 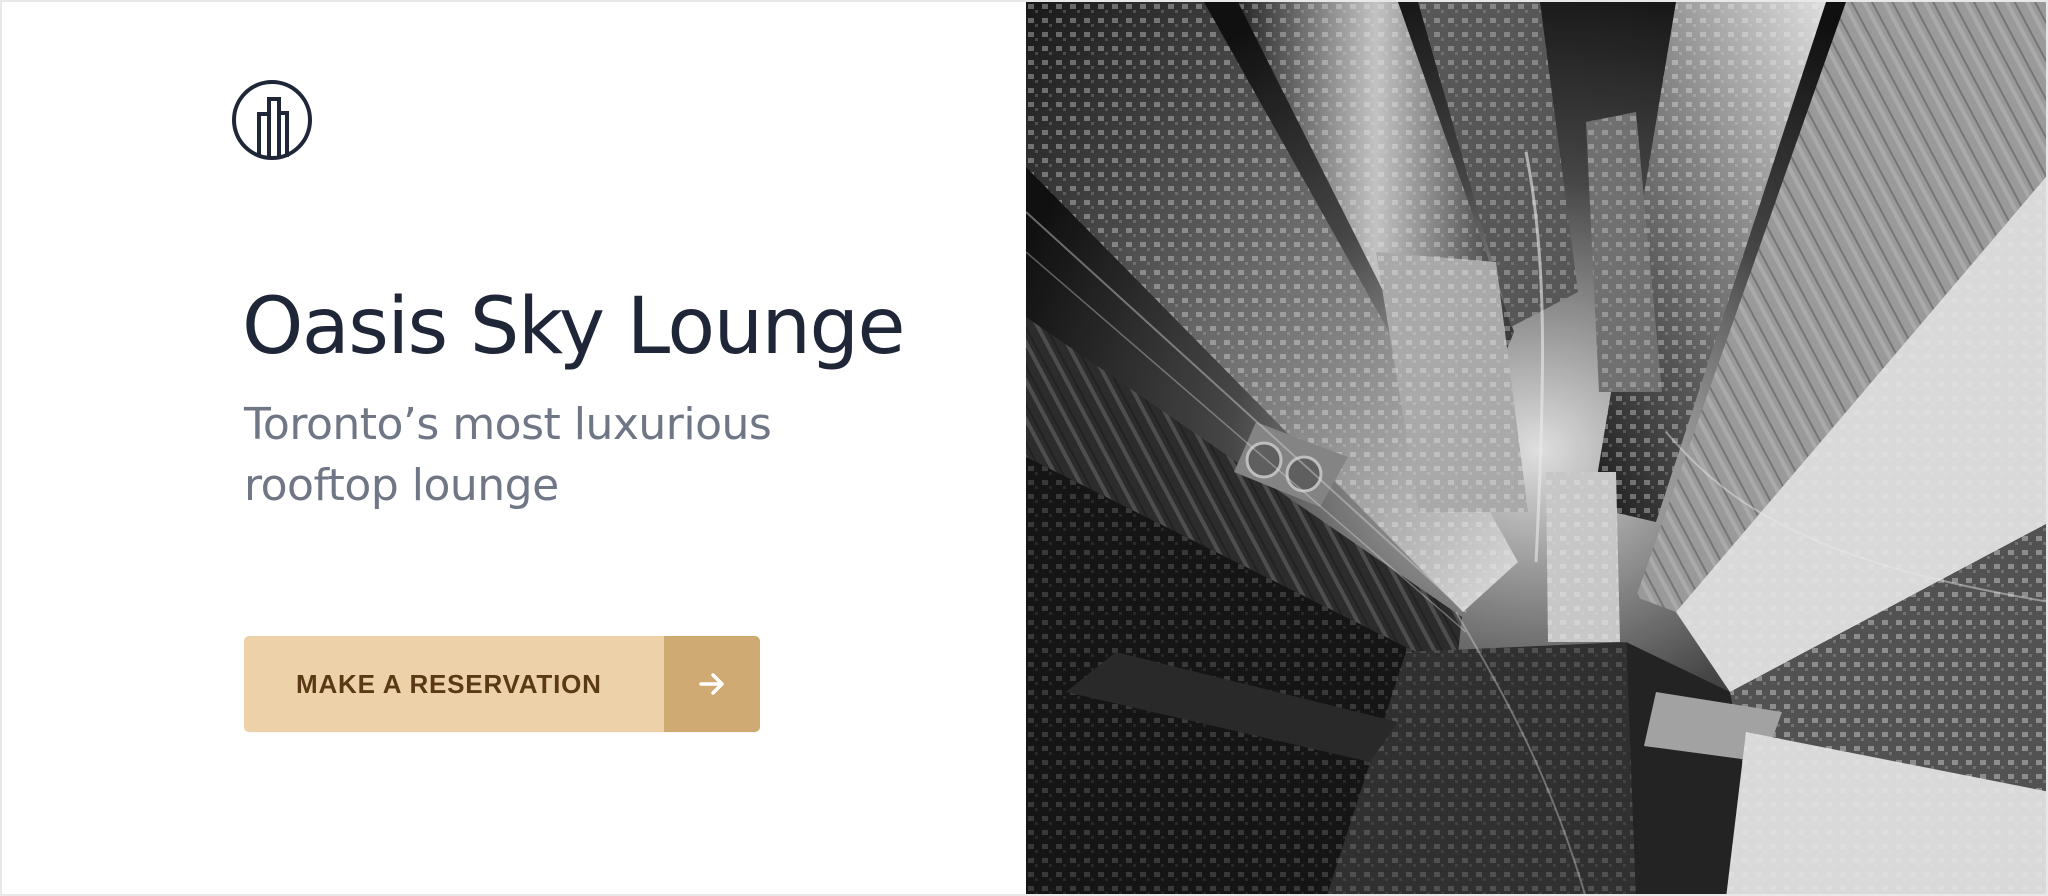 What do you see at coordinates (272, 120) in the screenshot?
I see `building-logo-icon` at bounding box center [272, 120].